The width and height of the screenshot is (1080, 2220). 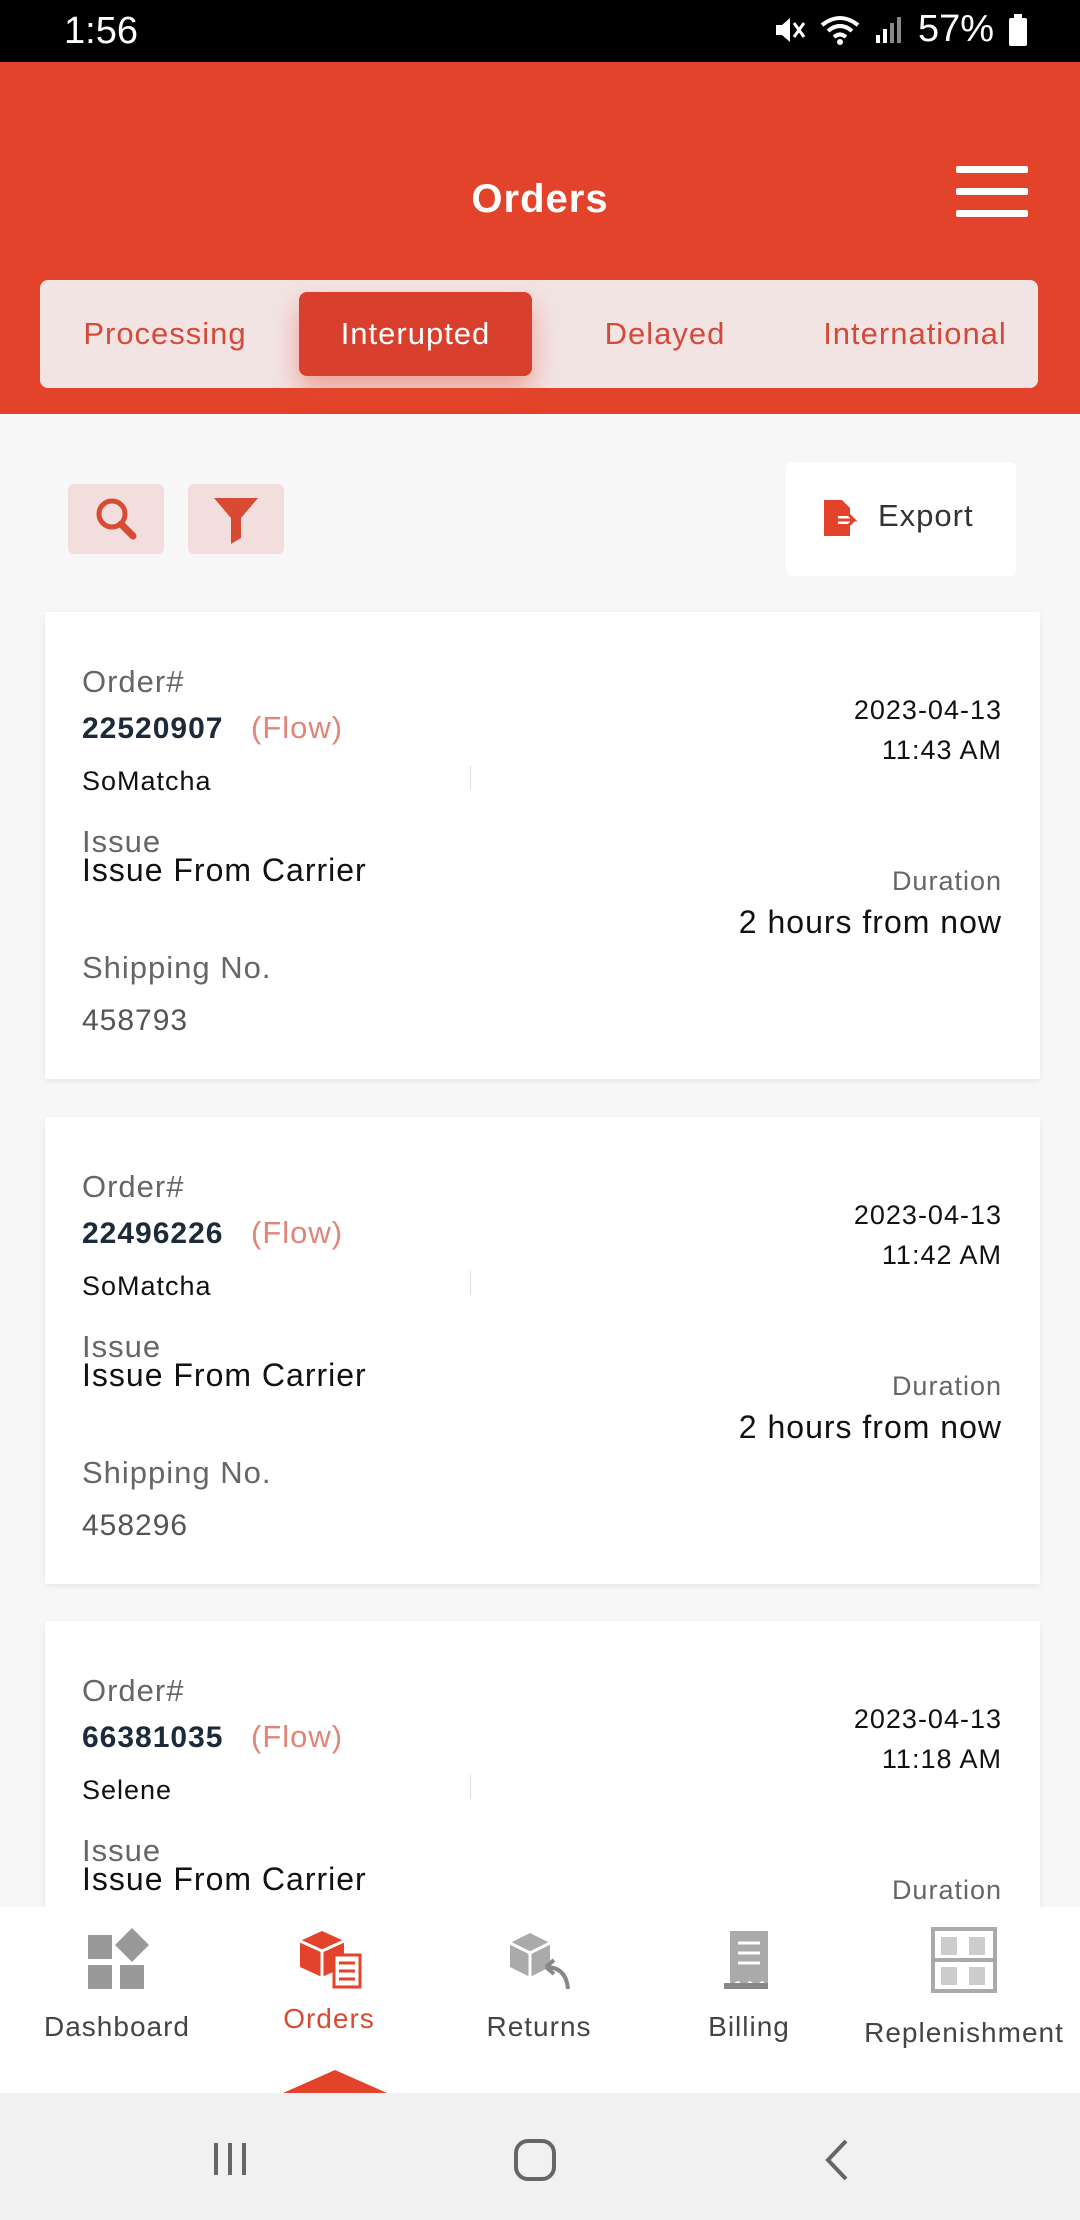 I want to click on shipping-number: 458296, so click(x=135, y=1525).